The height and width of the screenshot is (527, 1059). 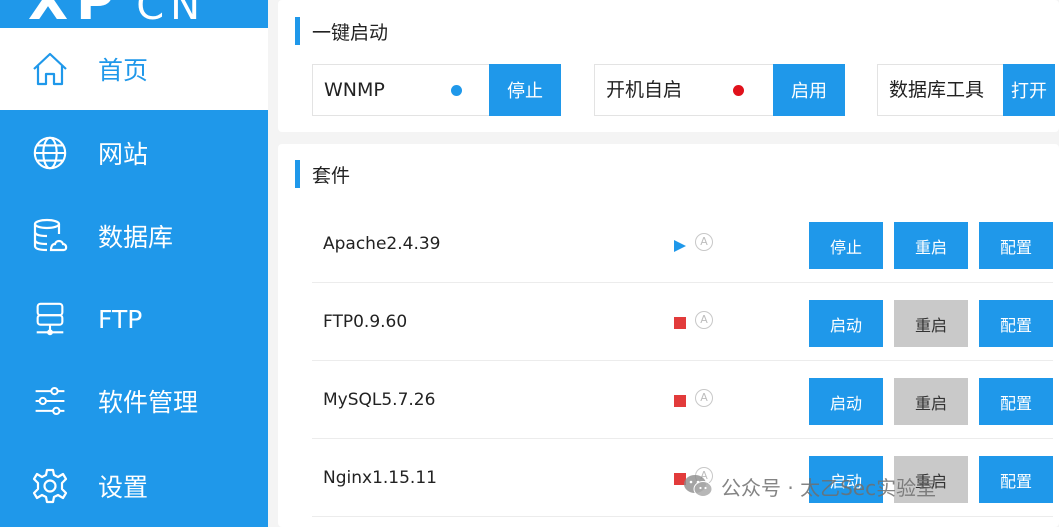 What do you see at coordinates (846, 323) in the screenshot?
I see `ftp-start-button: 启动` at bounding box center [846, 323].